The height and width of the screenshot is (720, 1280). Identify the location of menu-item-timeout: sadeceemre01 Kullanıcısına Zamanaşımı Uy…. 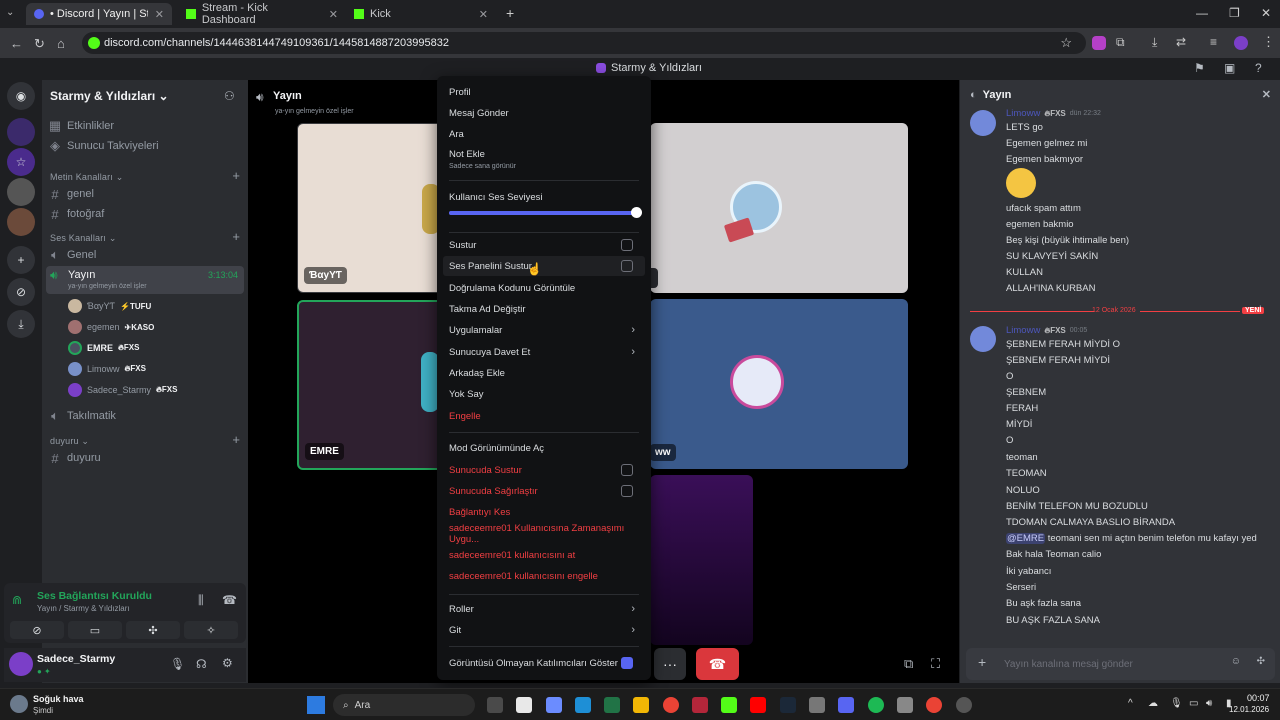
(544, 534).